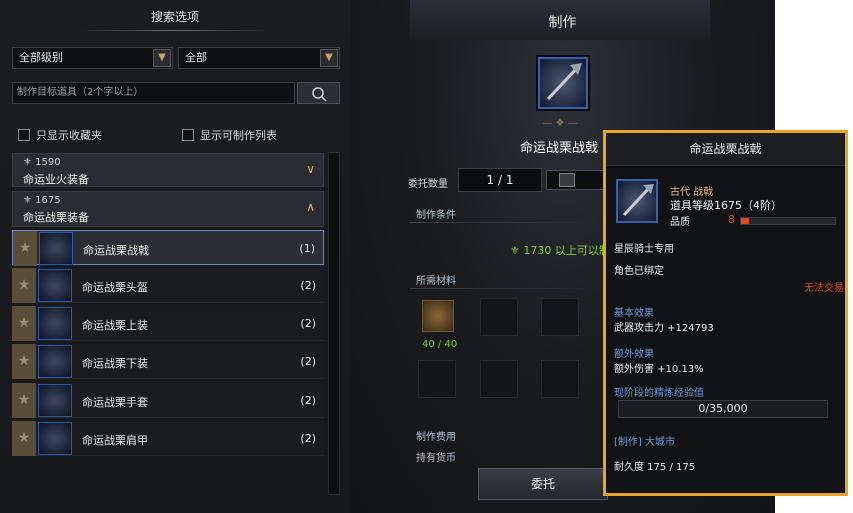  What do you see at coordinates (238, 135) in the screenshot?
I see `craftable-label: 显示可制作列表` at bounding box center [238, 135].